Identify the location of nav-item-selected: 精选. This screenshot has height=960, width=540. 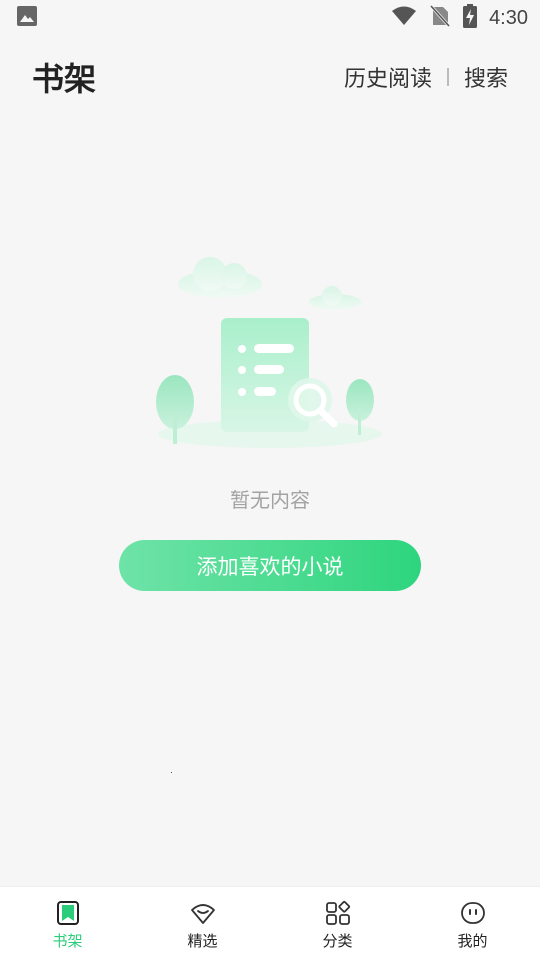
(202, 923).